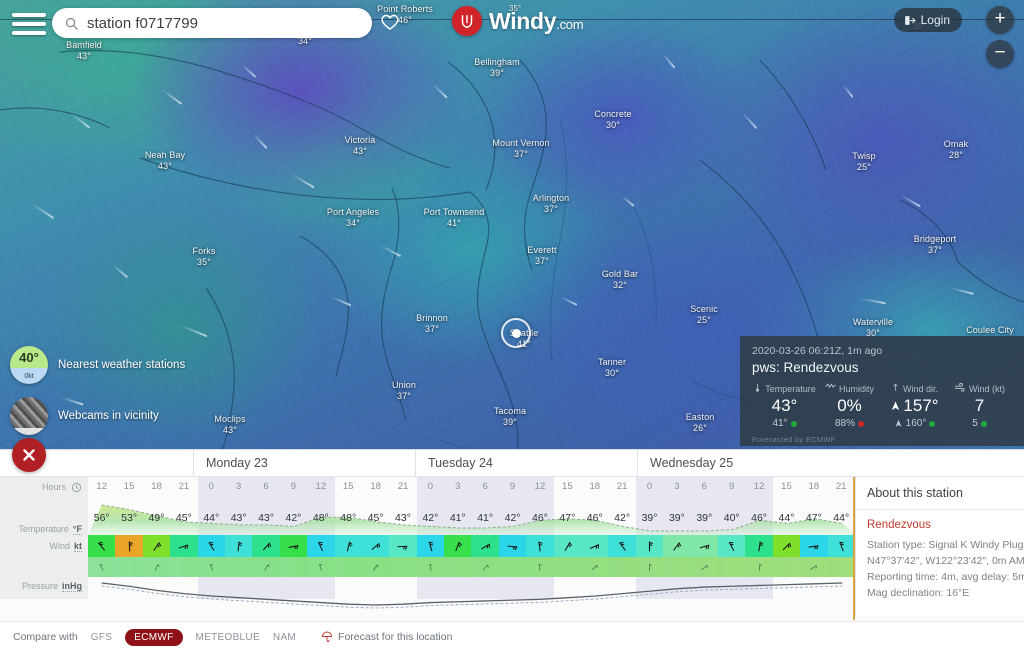 This screenshot has width=1024, height=652. I want to click on day-tab: Wednesday 25, so click(746, 463).